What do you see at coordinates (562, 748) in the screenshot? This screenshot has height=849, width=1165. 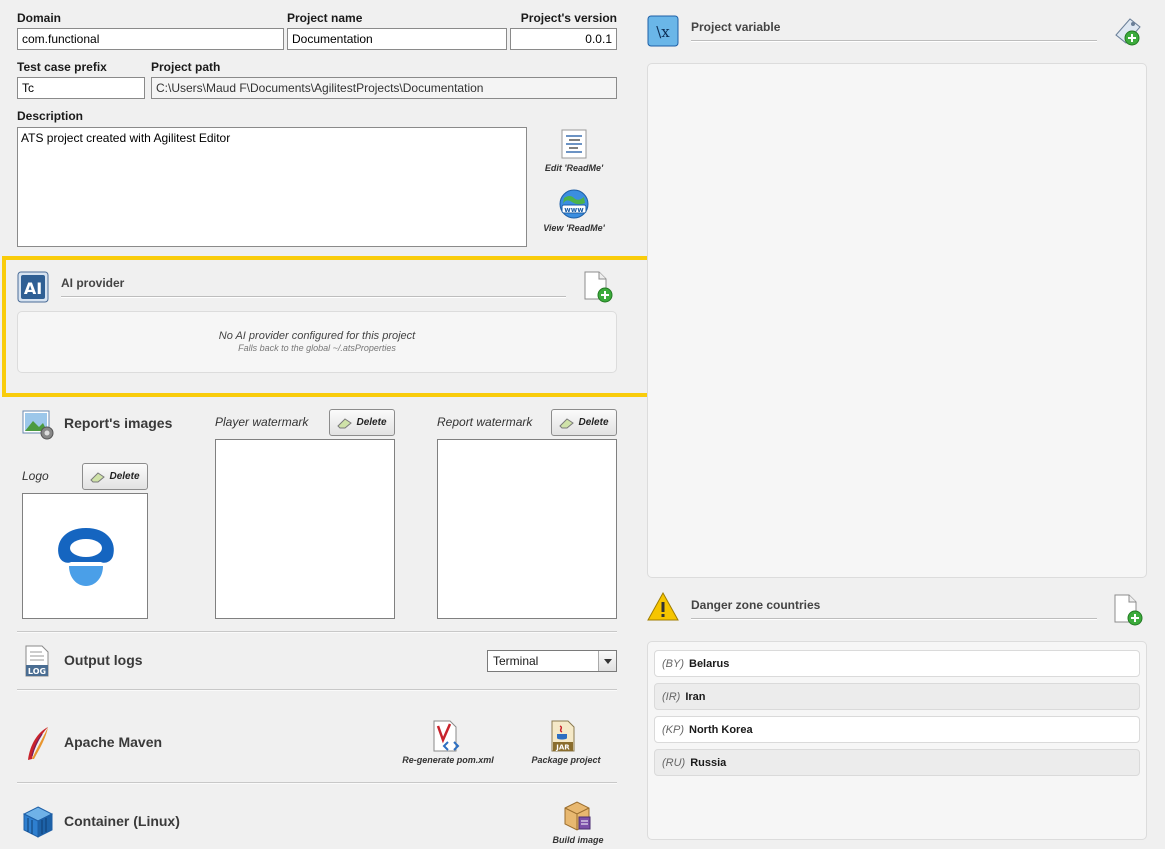 I see `svg-text: JAR` at bounding box center [562, 748].